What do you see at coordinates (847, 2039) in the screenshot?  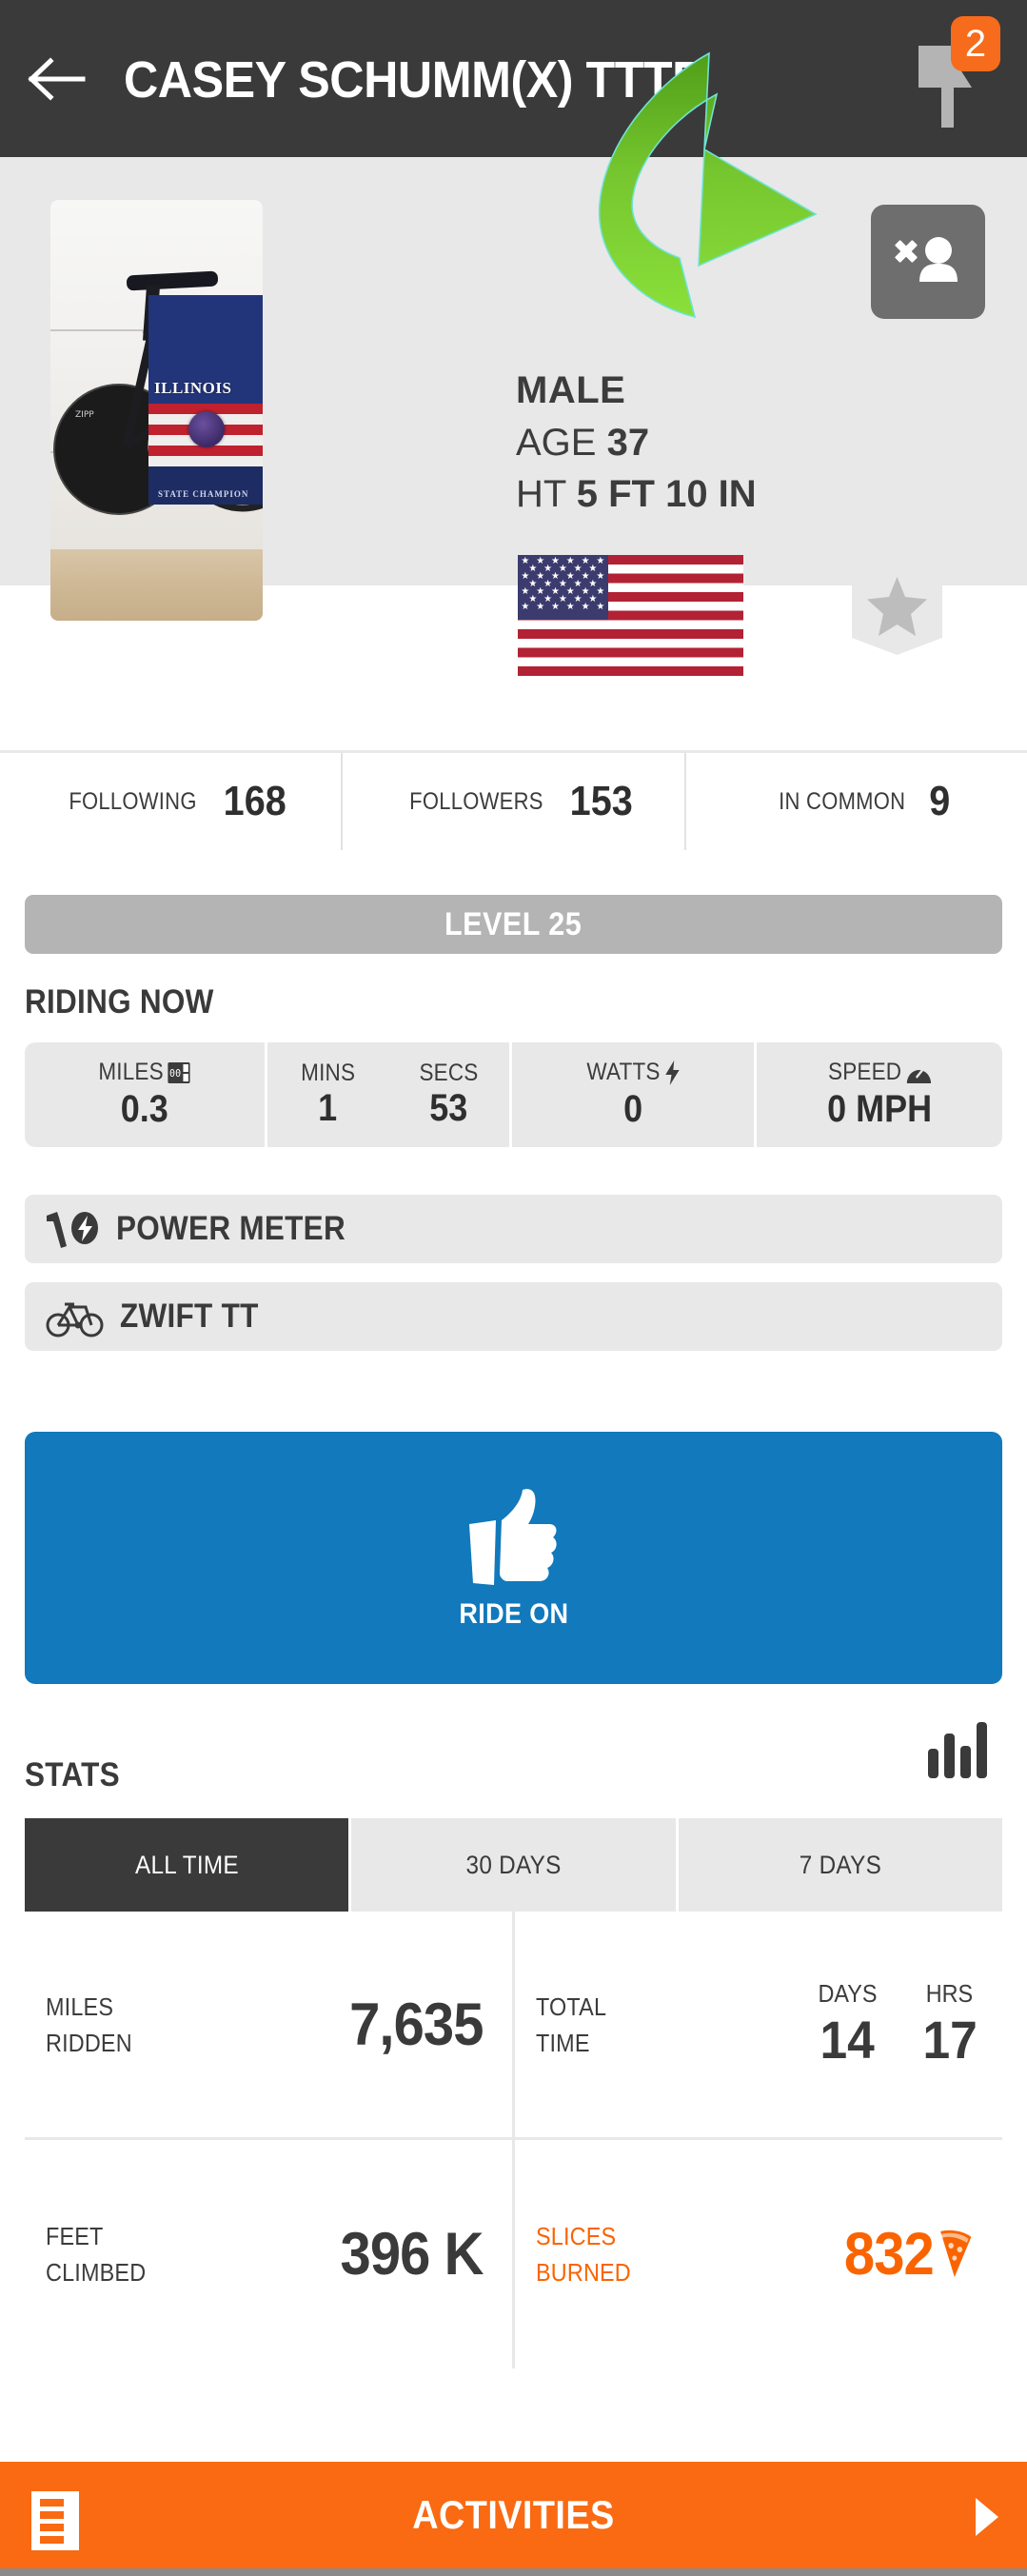 I see `days-value: 14` at bounding box center [847, 2039].